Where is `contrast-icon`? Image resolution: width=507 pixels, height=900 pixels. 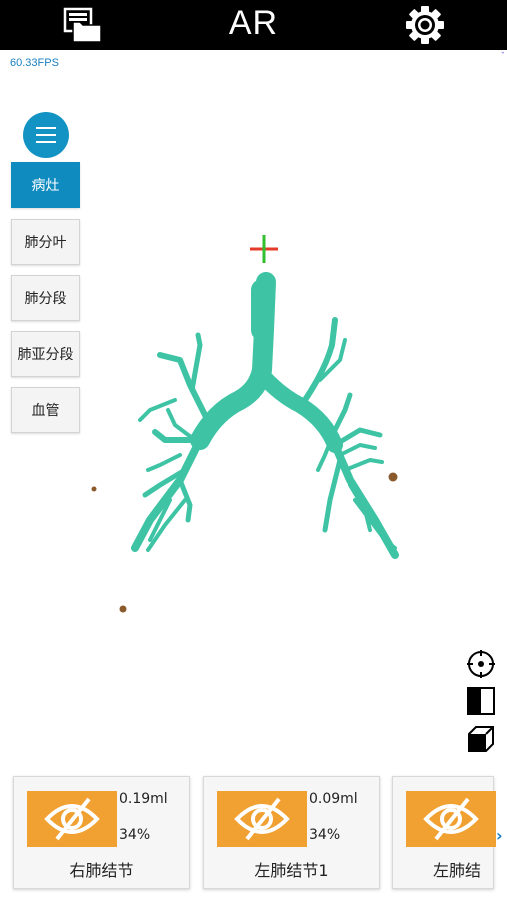 contrast-icon is located at coordinates (481, 701).